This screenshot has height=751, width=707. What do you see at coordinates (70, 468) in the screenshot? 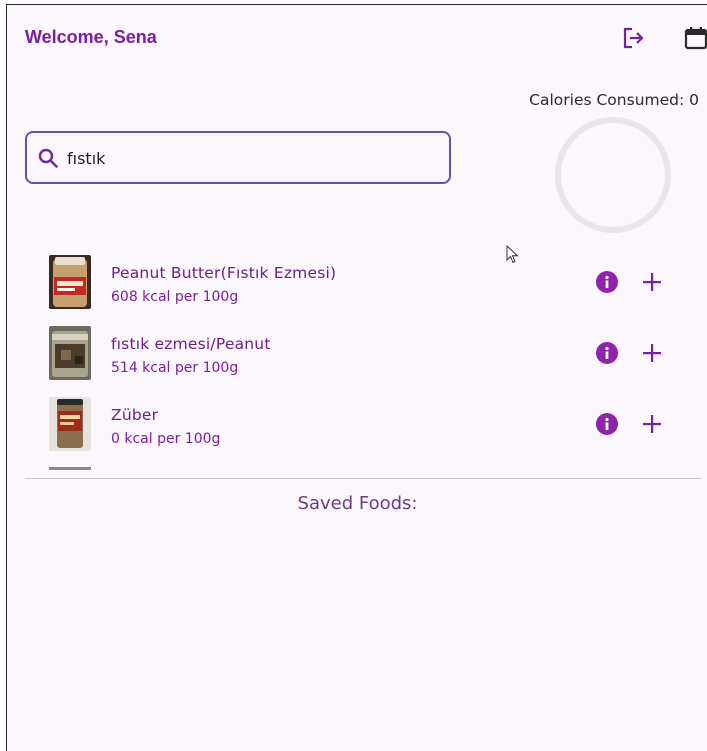
I see `next-item-thumbnail-edge` at bounding box center [70, 468].